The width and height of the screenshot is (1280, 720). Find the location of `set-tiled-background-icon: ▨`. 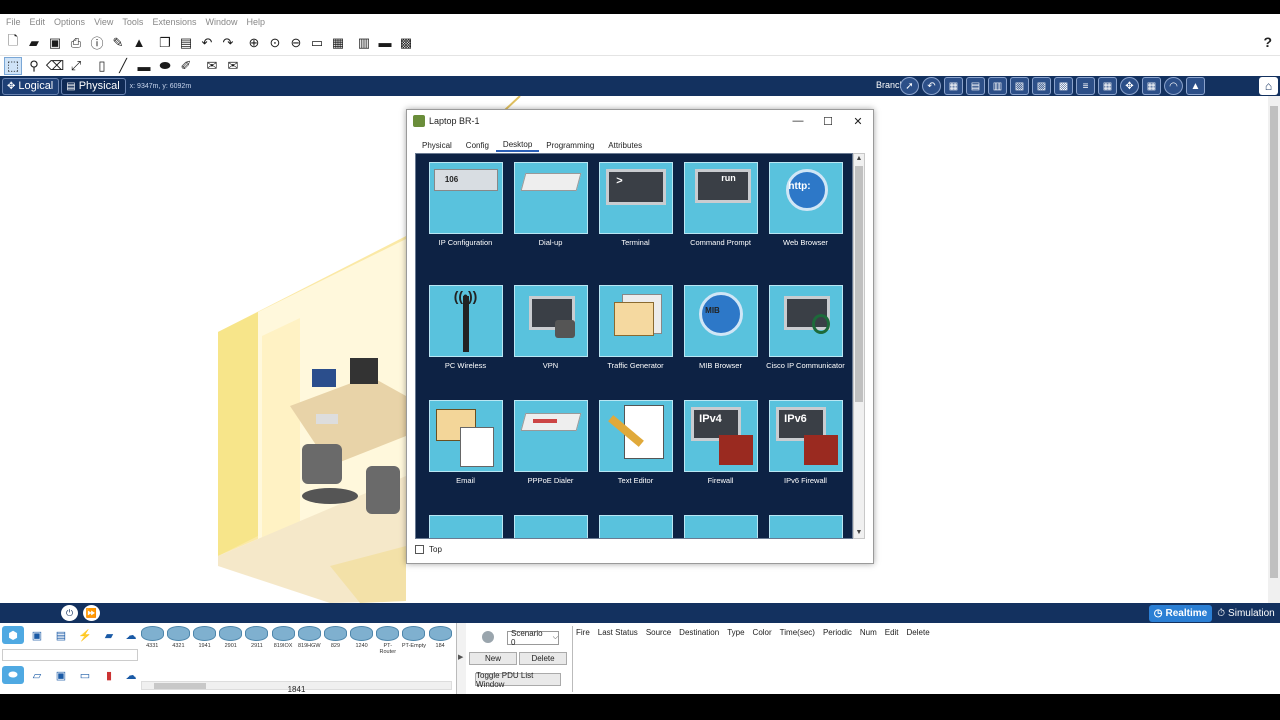

set-tiled-background-icon: ▨ is located at coordinates (1041, 86).